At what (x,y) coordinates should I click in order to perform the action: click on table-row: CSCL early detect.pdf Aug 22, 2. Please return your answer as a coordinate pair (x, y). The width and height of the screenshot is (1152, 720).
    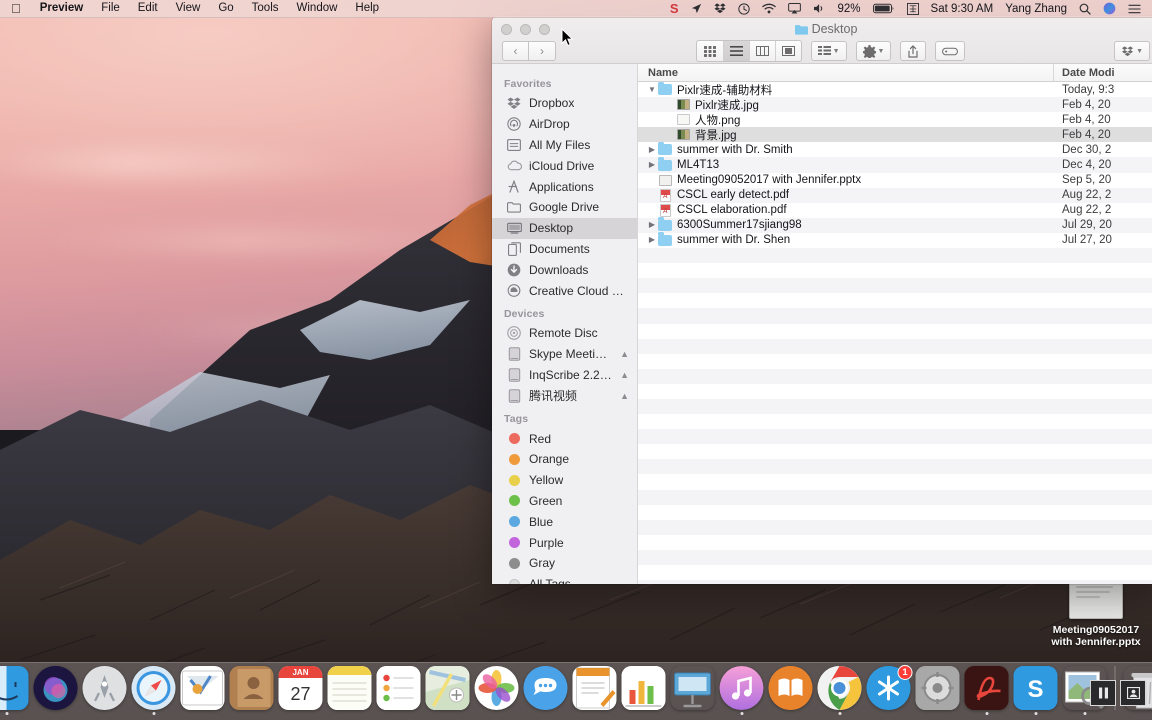
    Looking at the image, I should click on (895, 195).